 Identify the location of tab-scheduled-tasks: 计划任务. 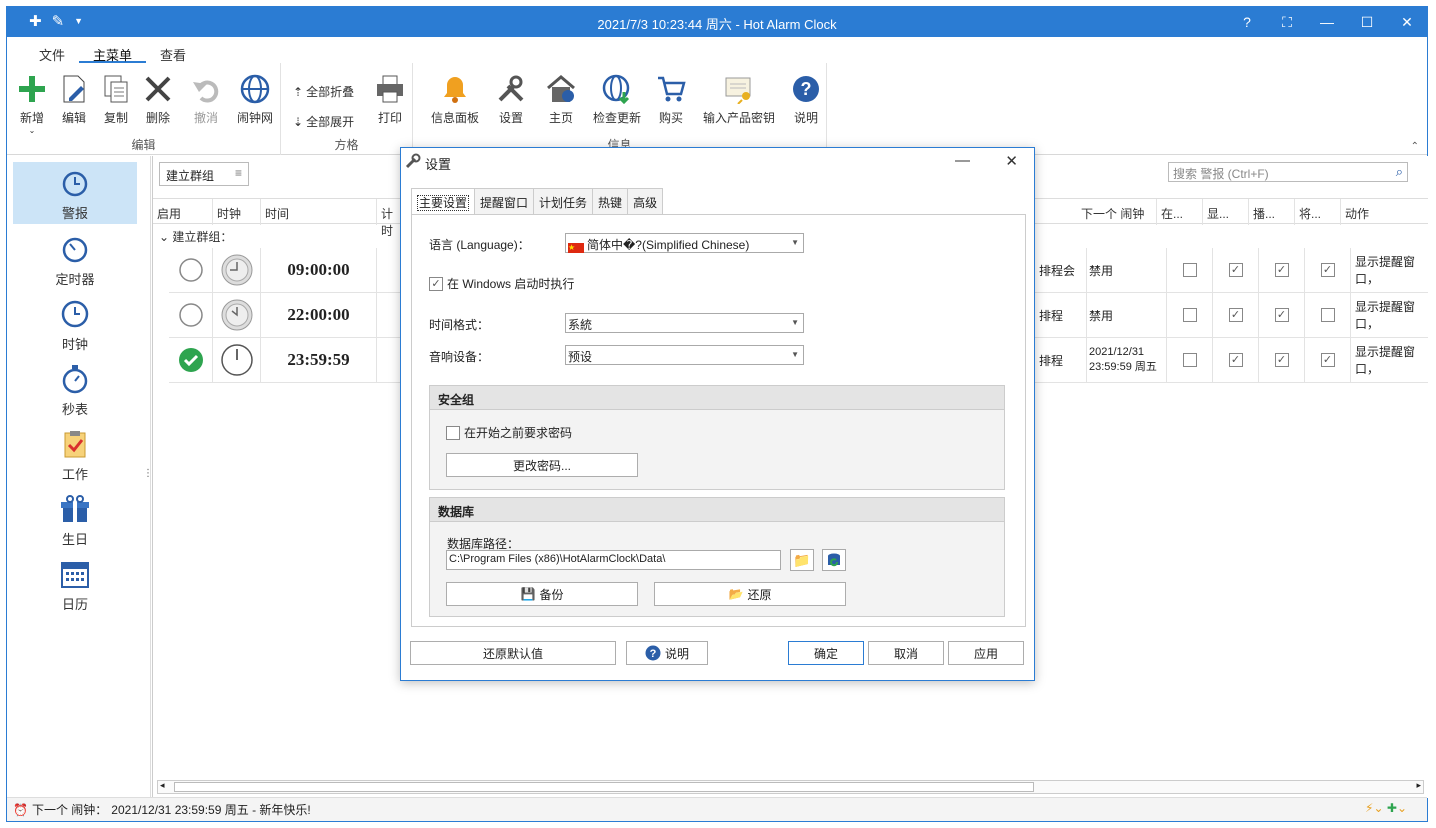
(563, 201).